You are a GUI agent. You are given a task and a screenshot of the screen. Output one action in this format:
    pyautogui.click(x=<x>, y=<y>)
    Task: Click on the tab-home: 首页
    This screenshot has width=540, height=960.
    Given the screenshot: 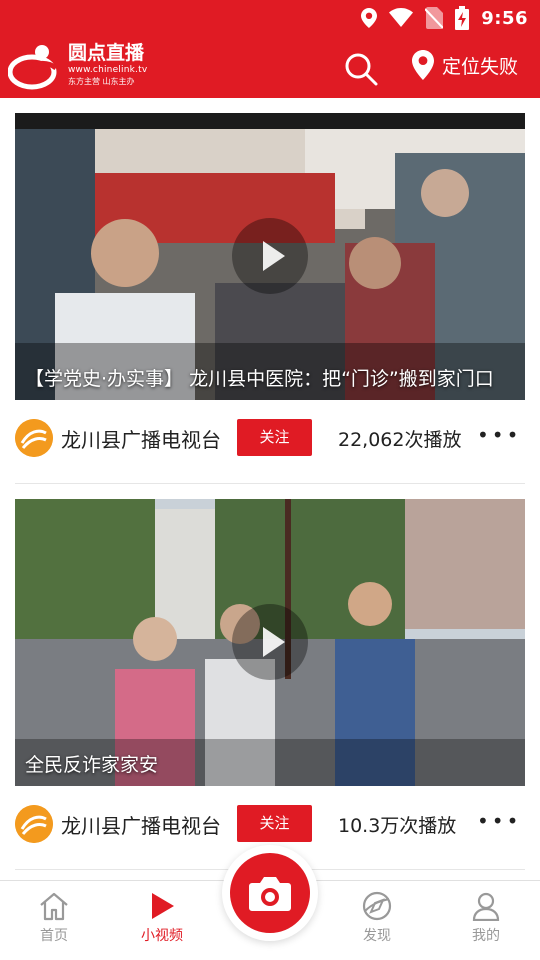 What is the action you would take?
    pyautogui.click(x=54, y=918)
    